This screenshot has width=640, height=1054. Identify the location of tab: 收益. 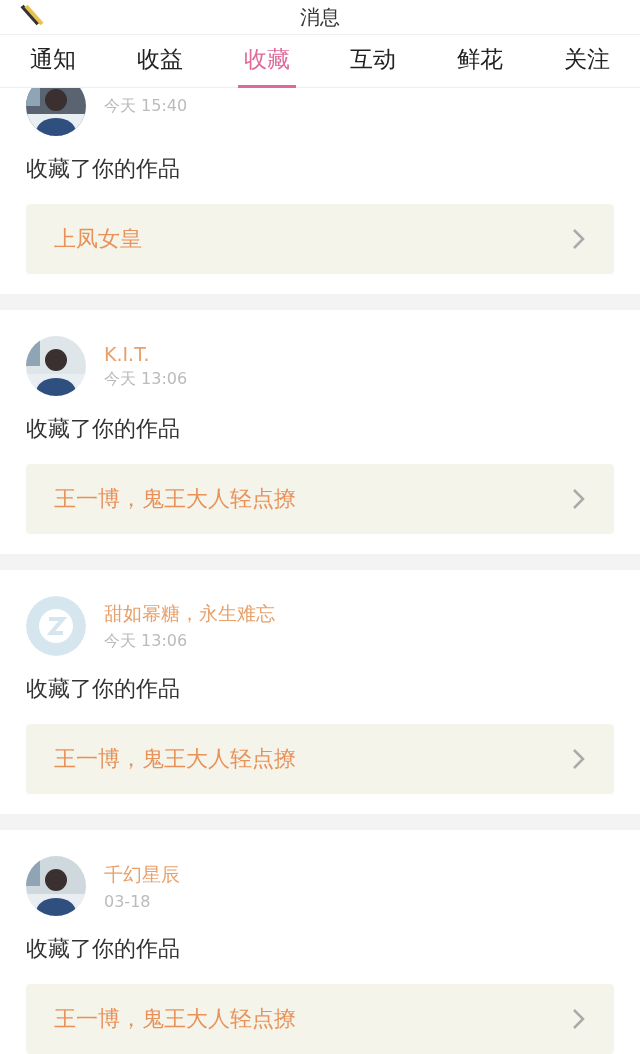
(160, 64).